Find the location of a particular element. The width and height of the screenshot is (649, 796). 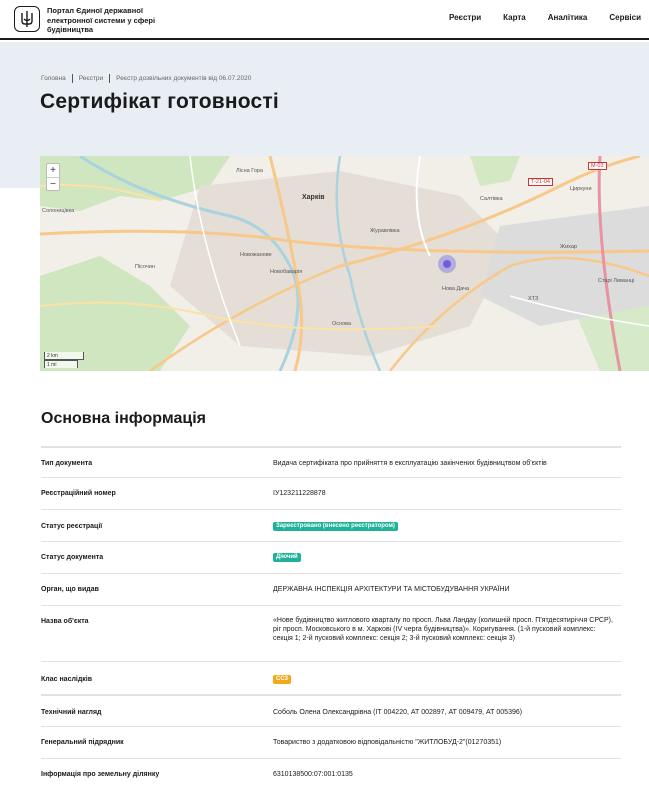

nav-analytics: Аналітика is located at coordinates (568, 17).